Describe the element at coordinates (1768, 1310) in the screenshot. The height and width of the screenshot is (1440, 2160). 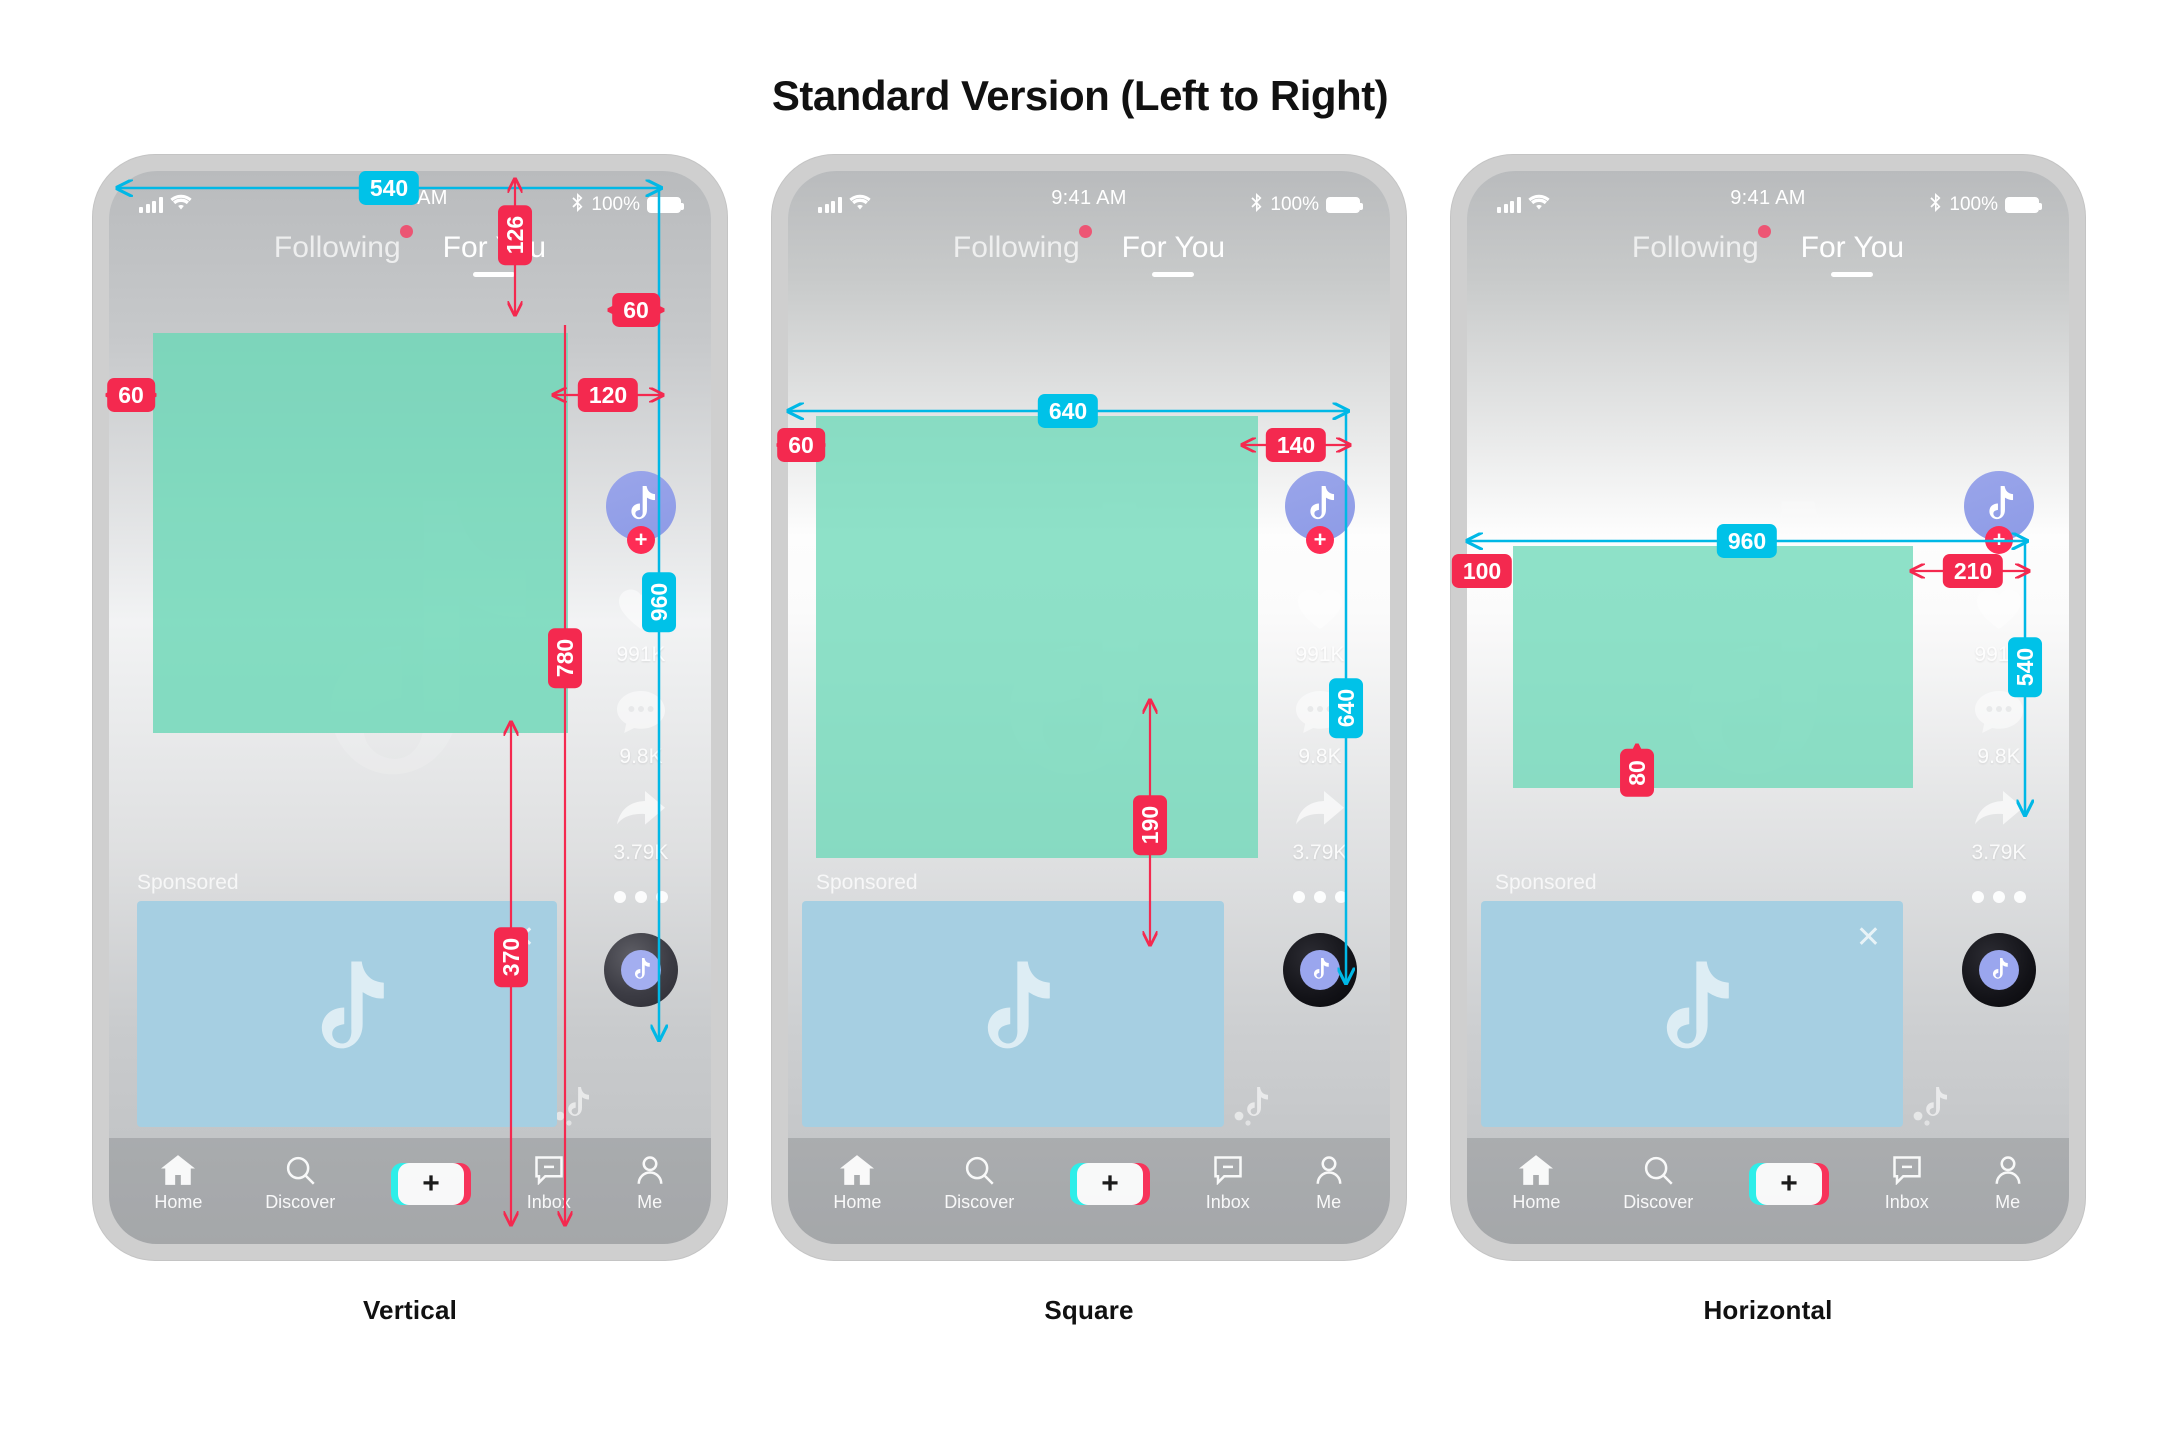
I see `caption-horizontal: Horizontal` at that location.